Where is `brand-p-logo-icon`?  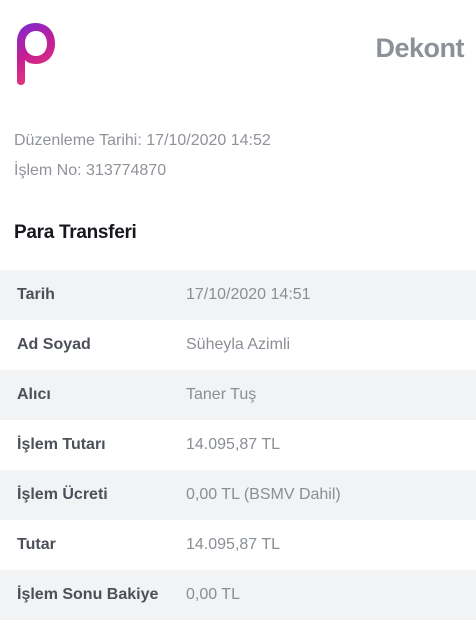
brand-p-logo-icon is located at coordinates (36, 54).